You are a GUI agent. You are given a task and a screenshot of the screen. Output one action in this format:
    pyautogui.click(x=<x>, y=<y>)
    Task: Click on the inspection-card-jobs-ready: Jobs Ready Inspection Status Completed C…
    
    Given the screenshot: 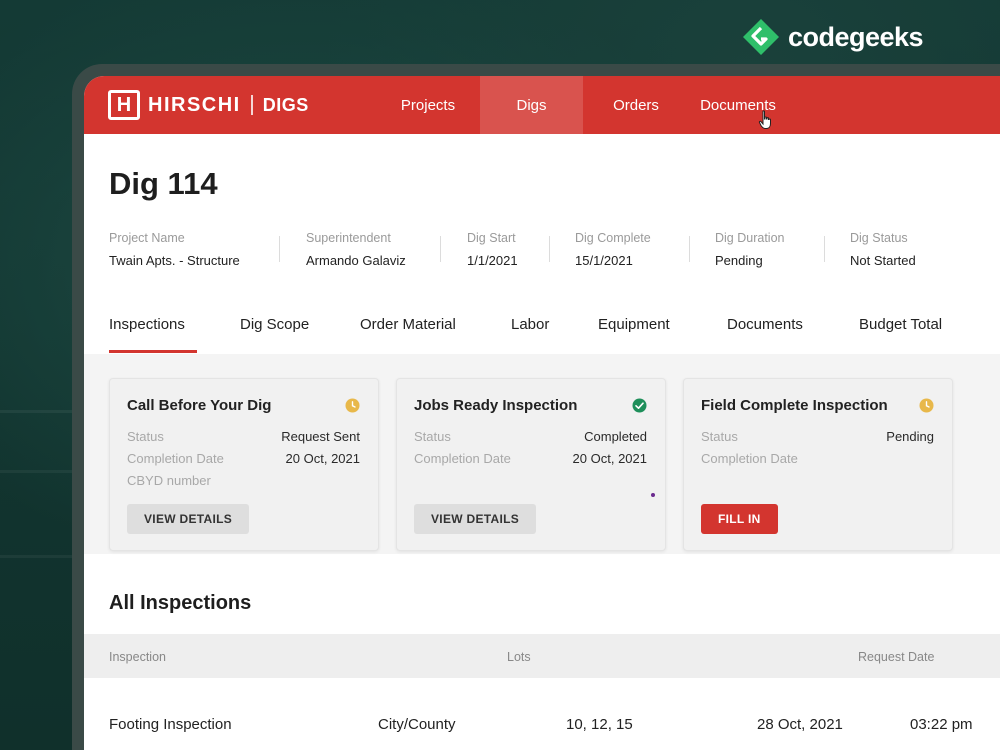 What is the action you would take?
    pyautogui.click(x=531, y=464)
    